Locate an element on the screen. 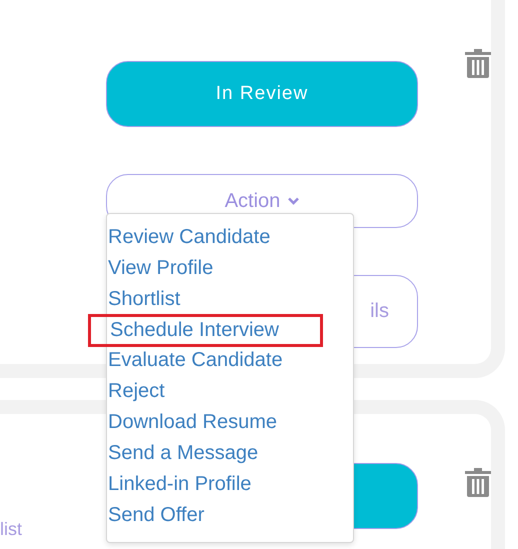 This screenshot has height=549, width=518. menu-item: Linked-in Profile is located at coordinates (179, 484).